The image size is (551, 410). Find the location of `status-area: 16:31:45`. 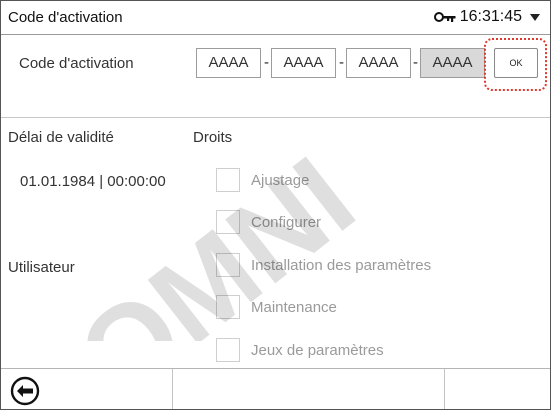

status-area: 16:31:45 is located at coordinates (486, 17).